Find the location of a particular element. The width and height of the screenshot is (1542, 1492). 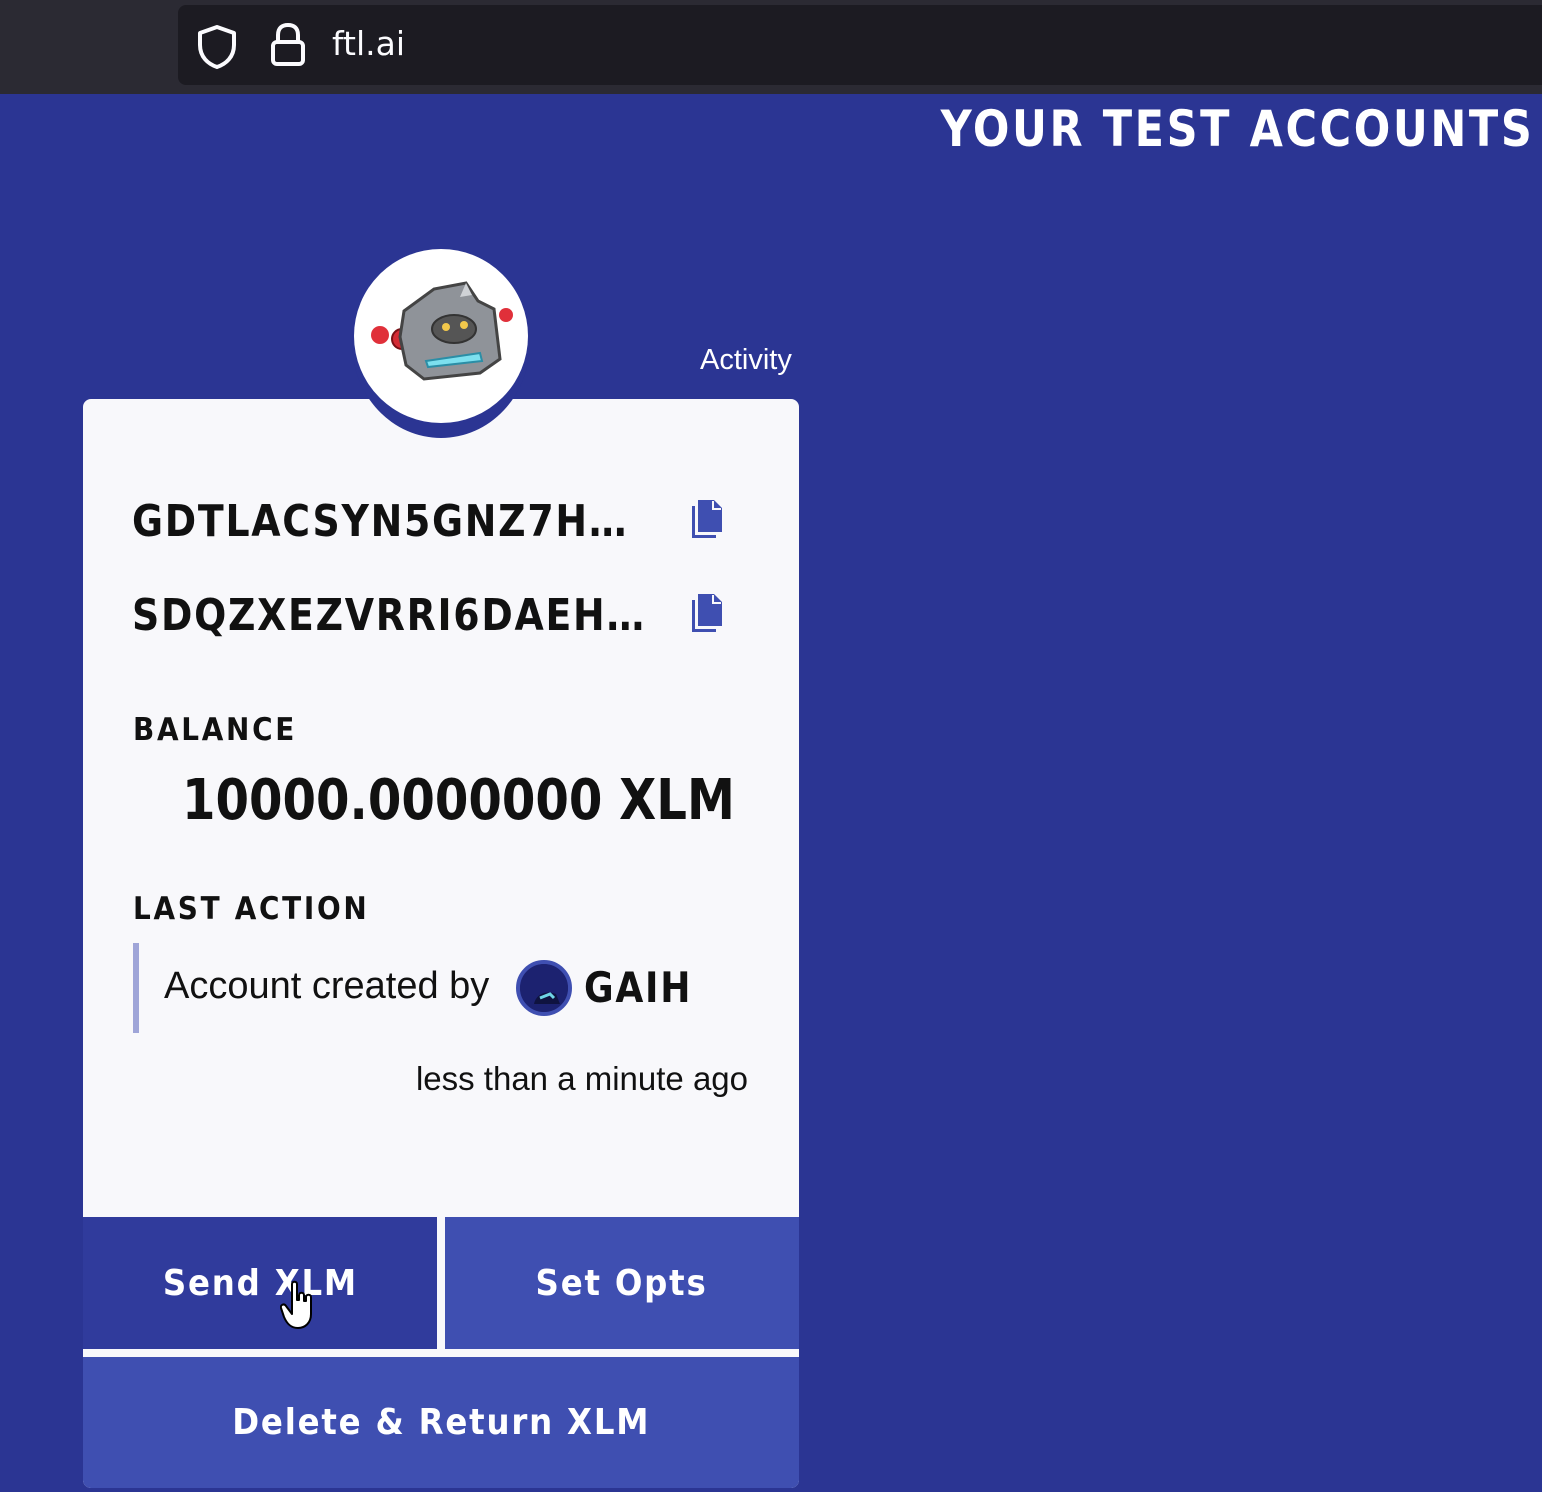

balance-label: BALANCE is located at coordinates (215, 730).